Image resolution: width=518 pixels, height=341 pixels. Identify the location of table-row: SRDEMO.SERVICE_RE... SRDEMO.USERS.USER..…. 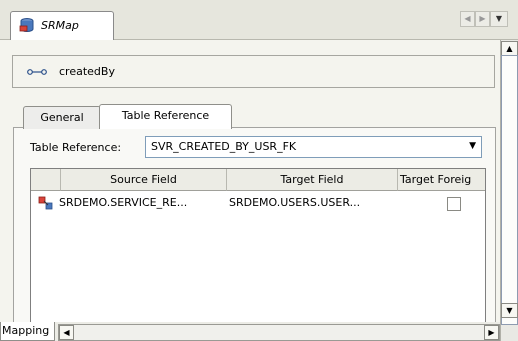
(258, 194).